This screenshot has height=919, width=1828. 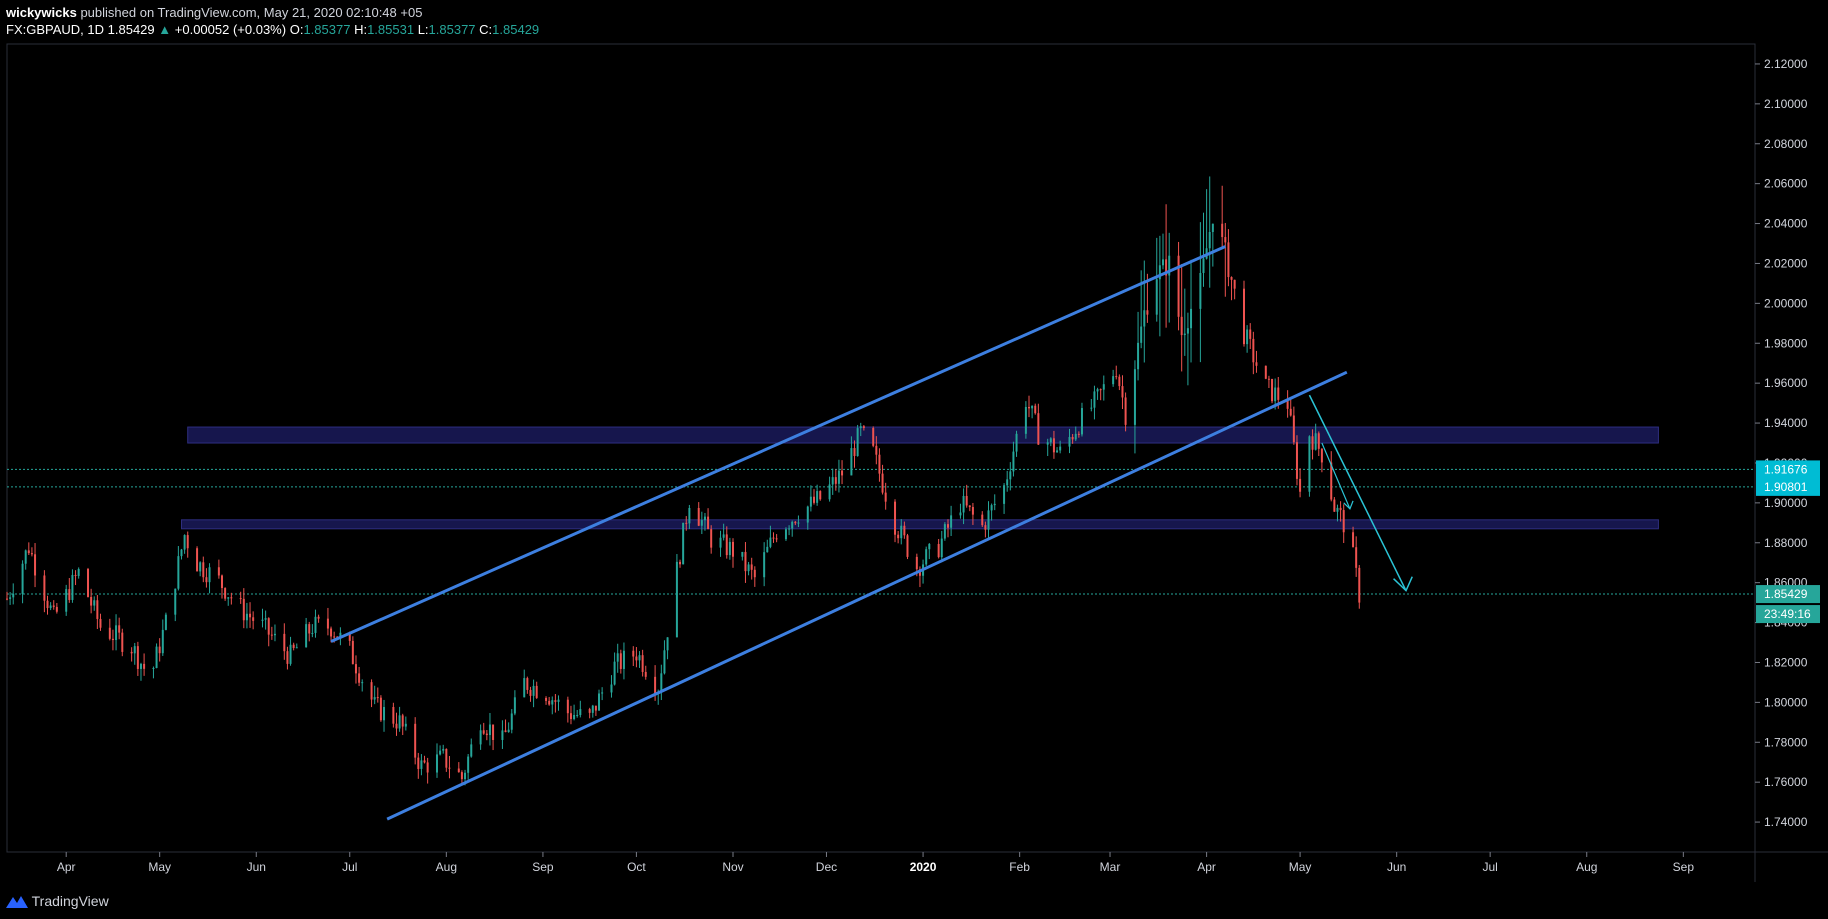 What do you see at coordinates (1786, 487) in the screenshot?
I see `level-badge-2: 1.90801` at bounding box center [1786, 487].